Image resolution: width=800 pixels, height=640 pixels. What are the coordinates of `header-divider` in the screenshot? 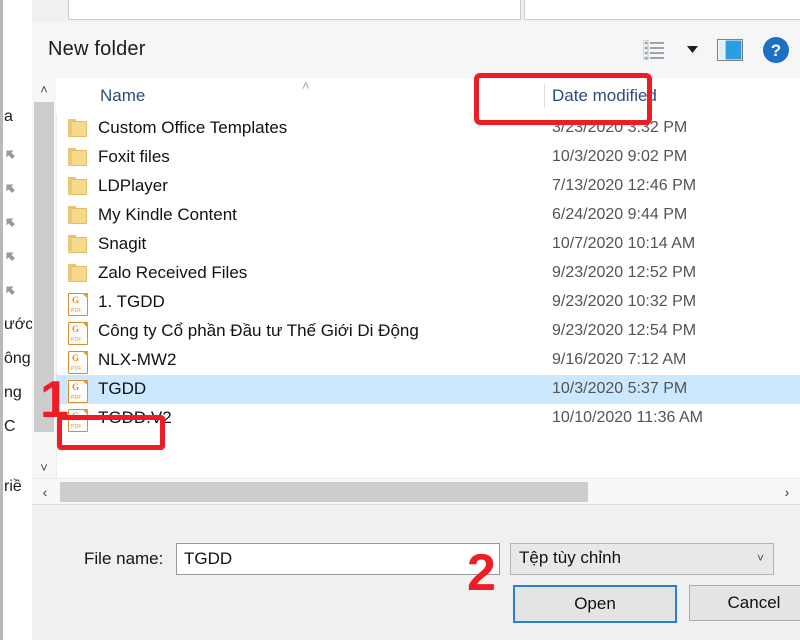 It's located at (544, 96).